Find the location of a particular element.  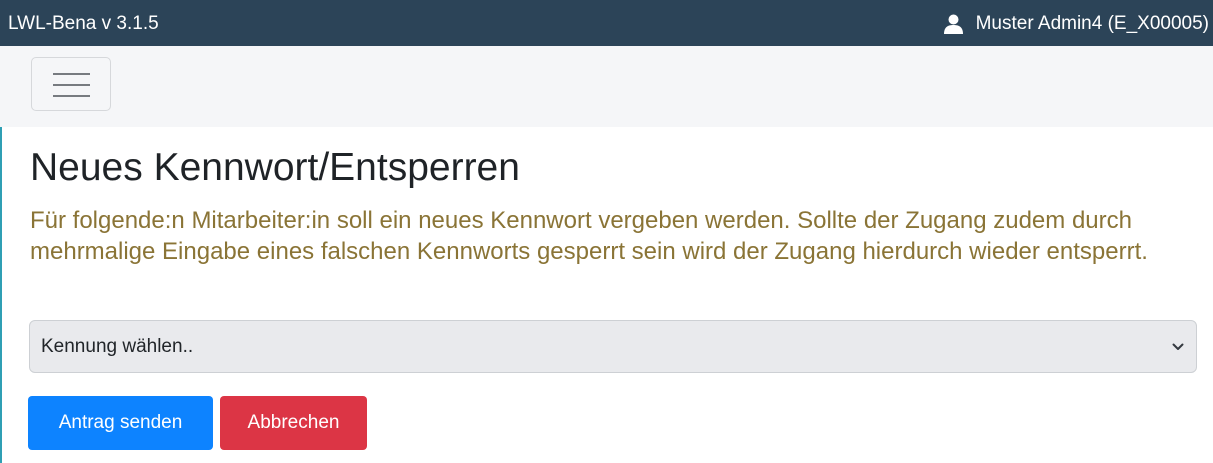

page-title: Neues Kennwort/Entsperren is located at coordinates (275, 167).